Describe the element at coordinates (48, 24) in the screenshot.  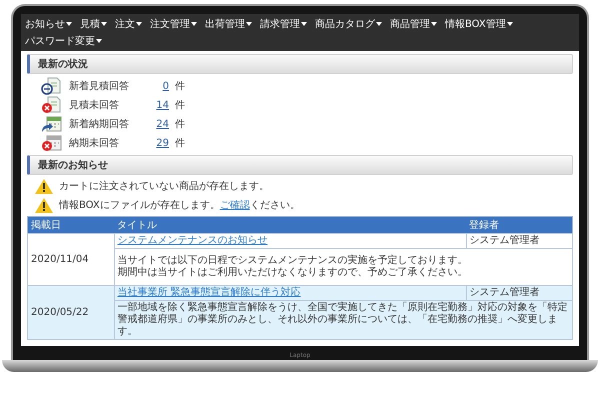
I see `menu-item: お知らせ` at that location.